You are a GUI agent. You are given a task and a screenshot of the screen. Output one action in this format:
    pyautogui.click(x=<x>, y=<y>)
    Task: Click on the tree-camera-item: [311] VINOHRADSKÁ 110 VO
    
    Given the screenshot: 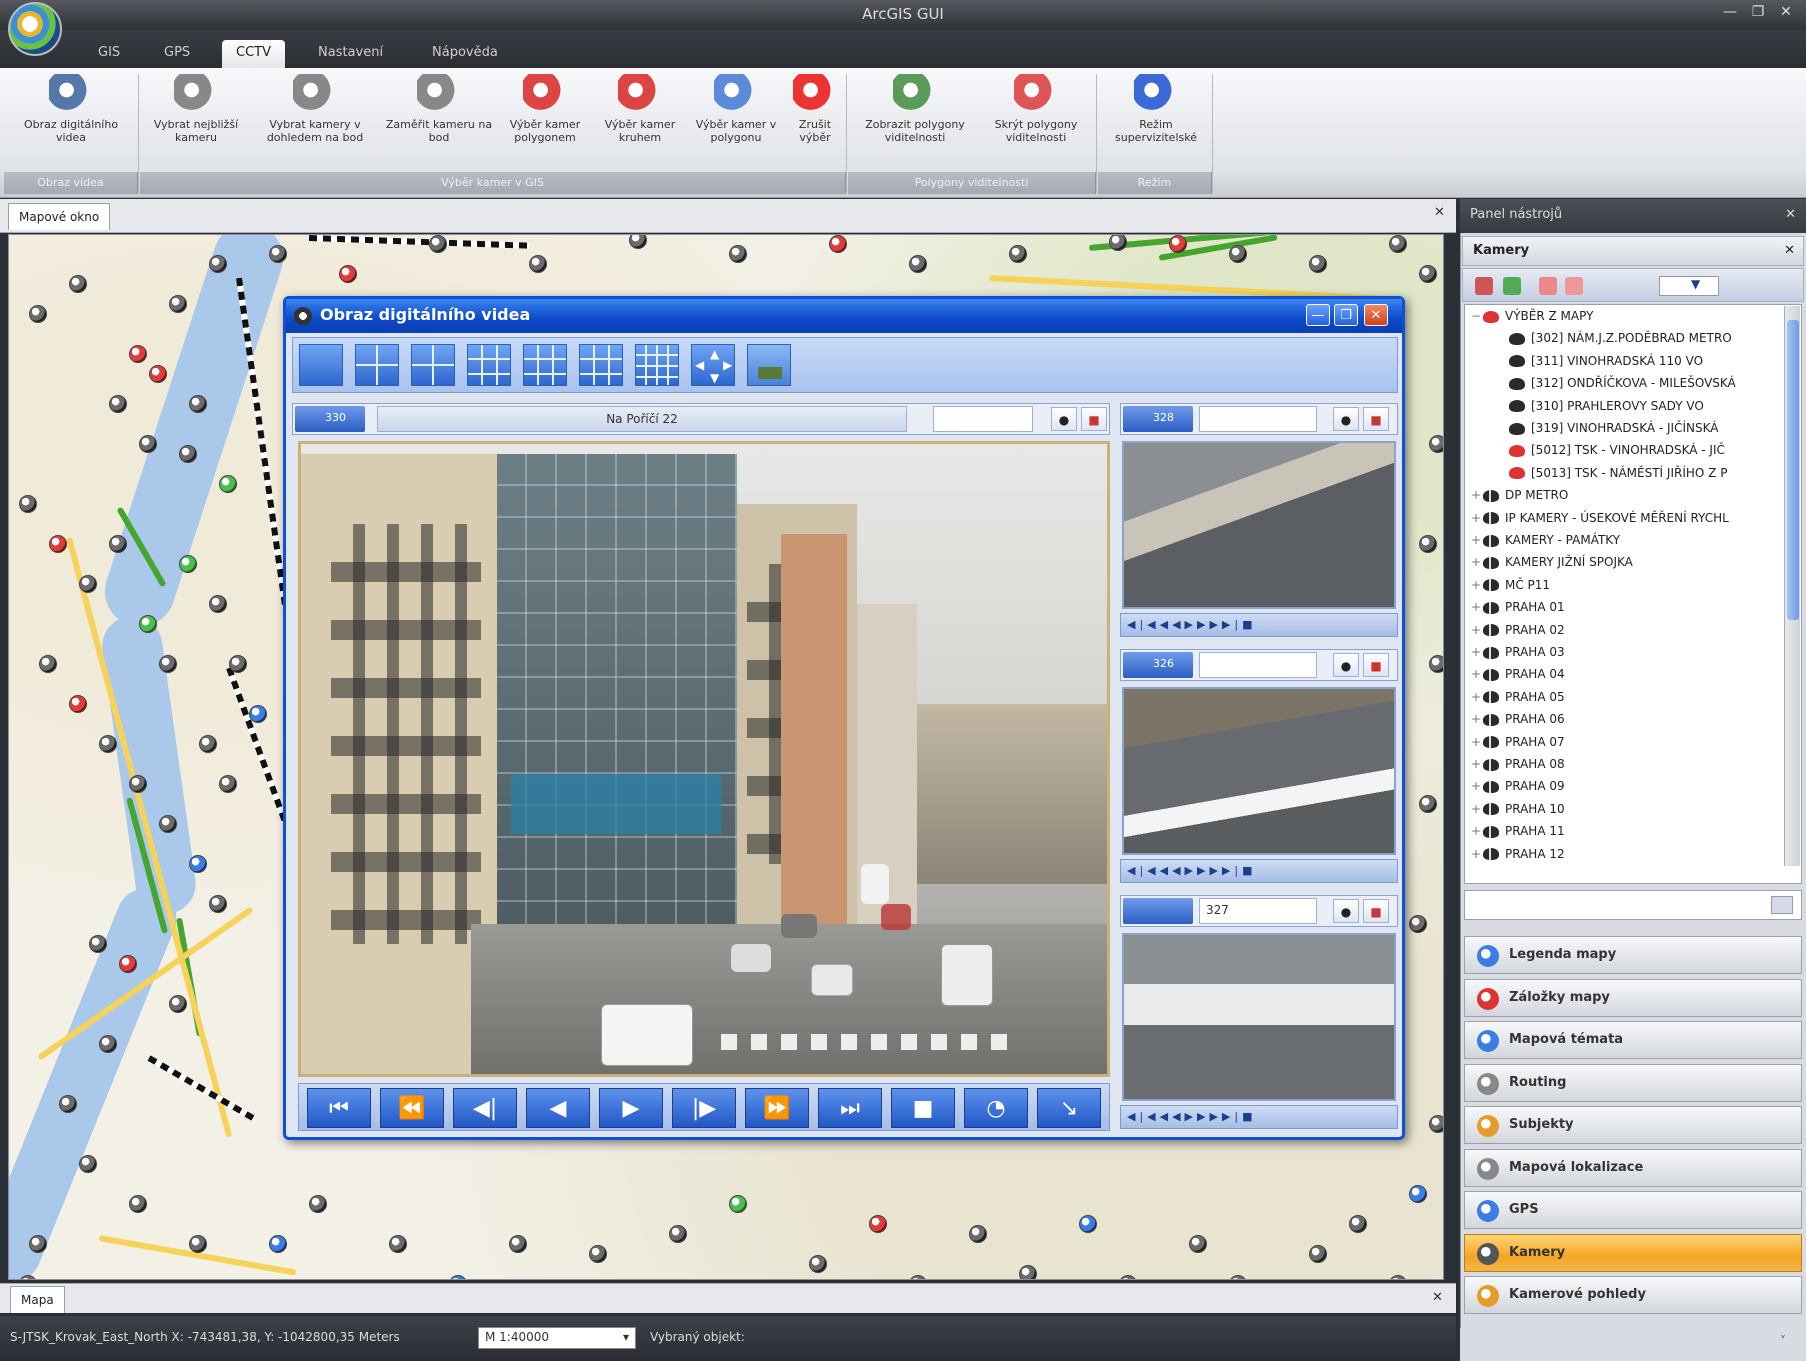 What is the action you would take?
    pyautogui.click(x=1600, y=364)
    